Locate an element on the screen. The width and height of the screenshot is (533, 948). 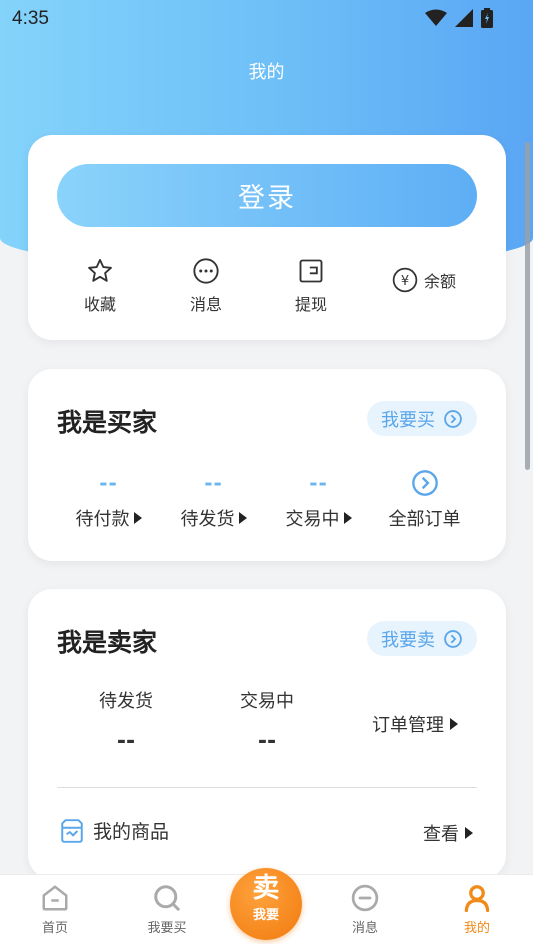
sell-button: 我要卖 is located at coordinates (422, 638).